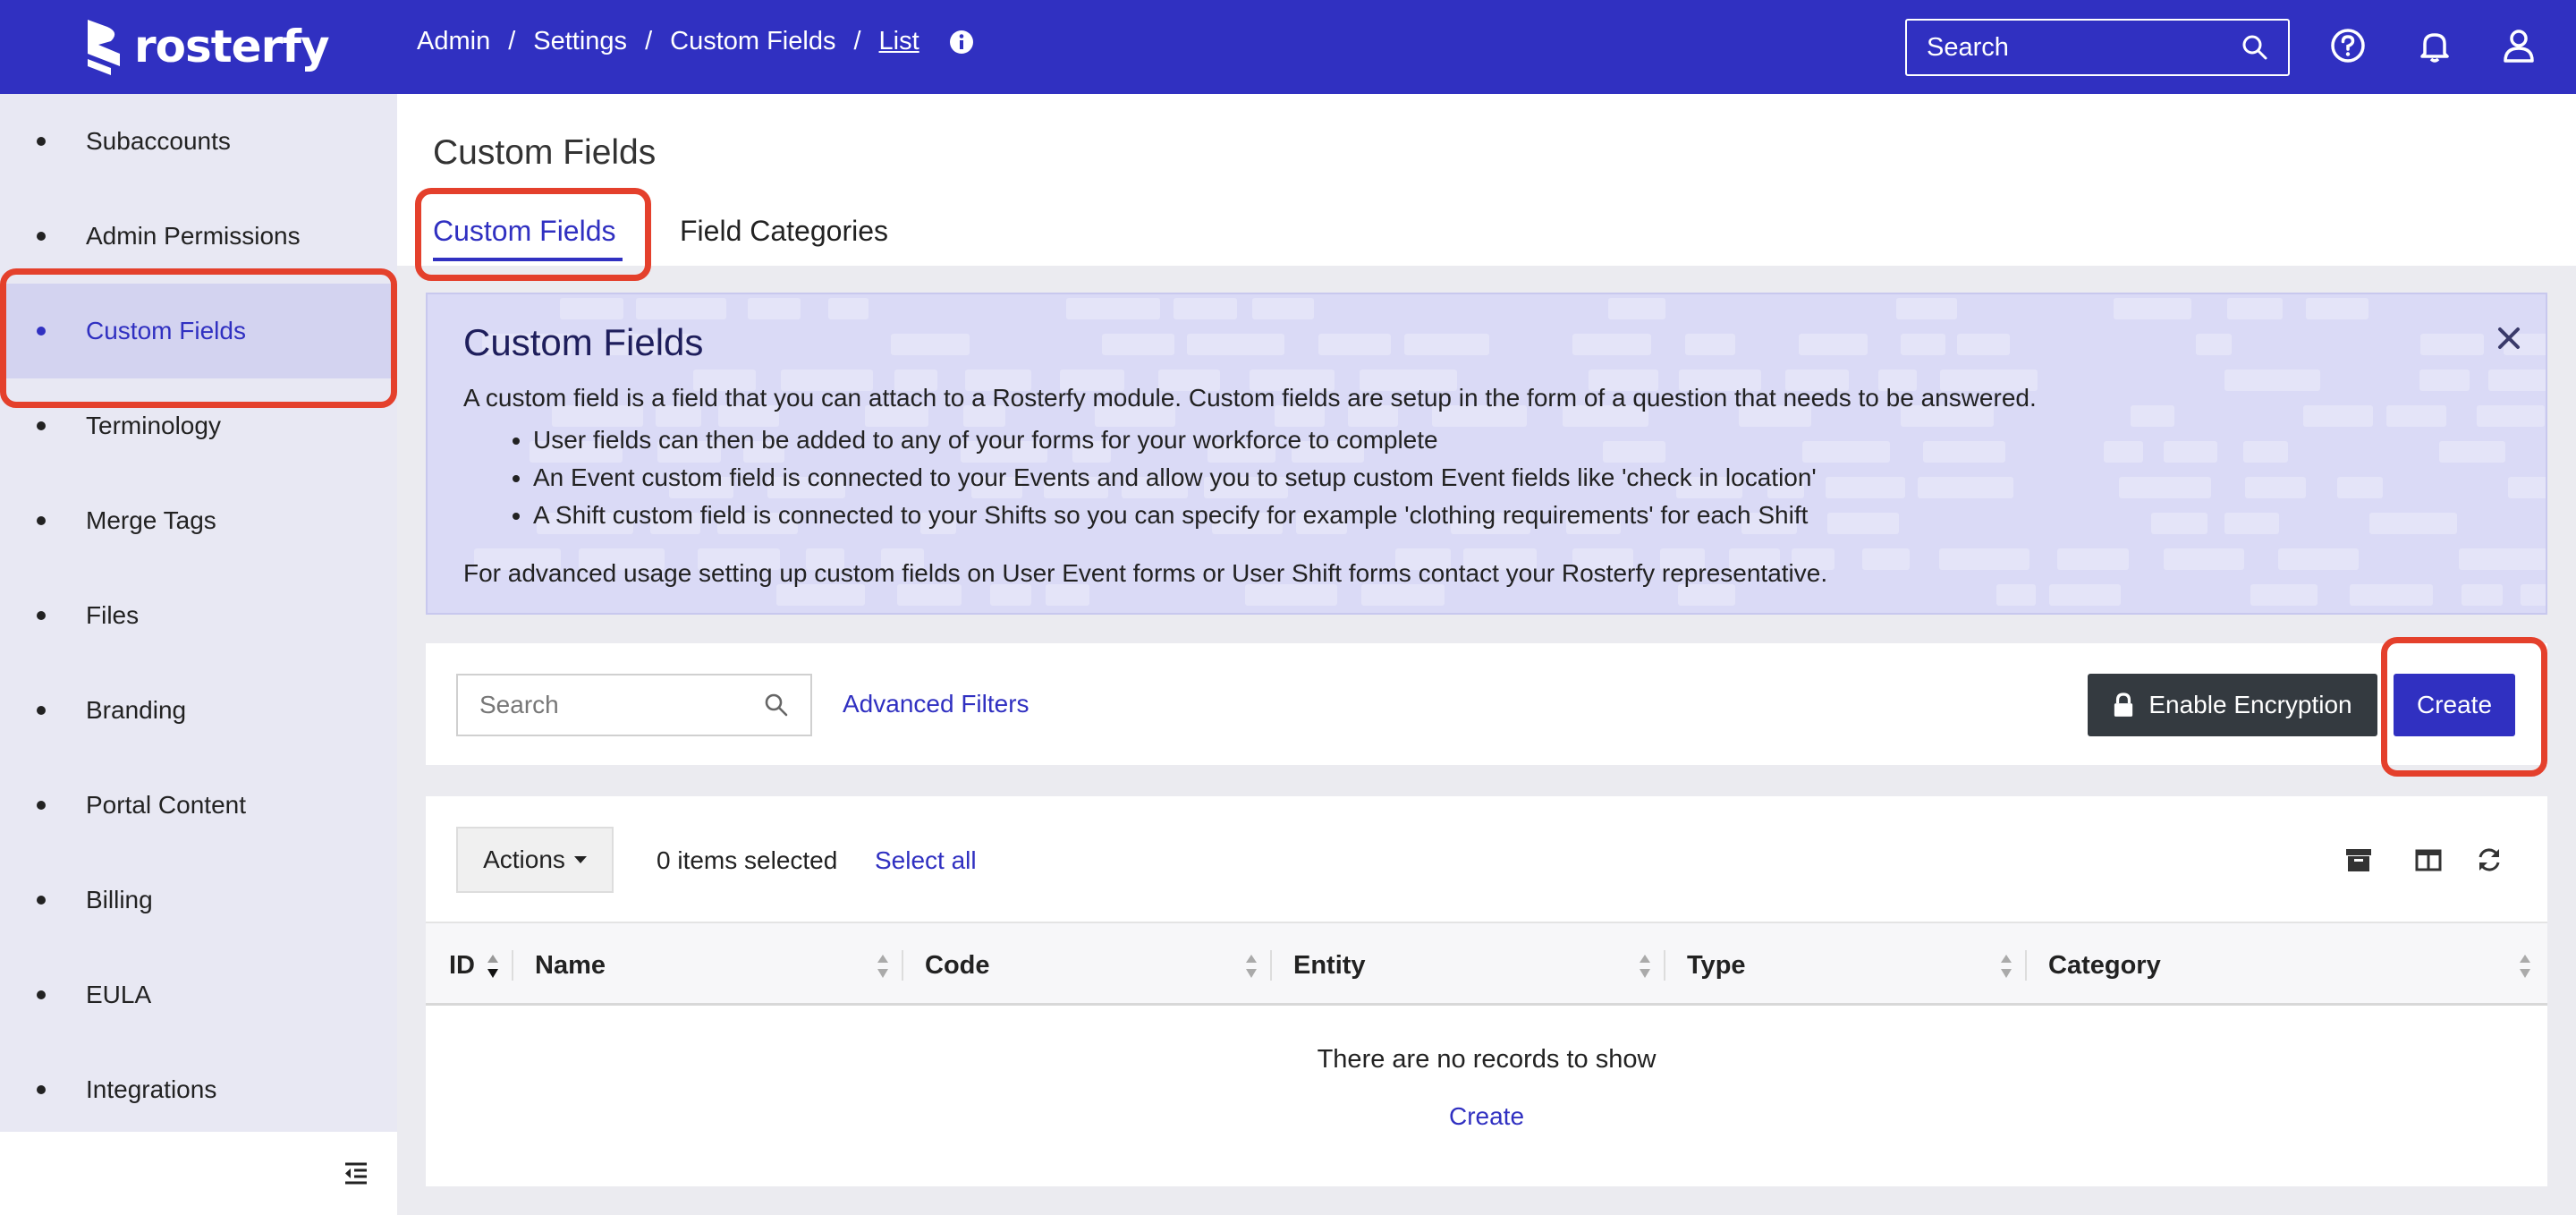 Image resolution: width=2576 pixels, height=1215 pixels. I want to click on active-tab-indicator, so click(528, 260).